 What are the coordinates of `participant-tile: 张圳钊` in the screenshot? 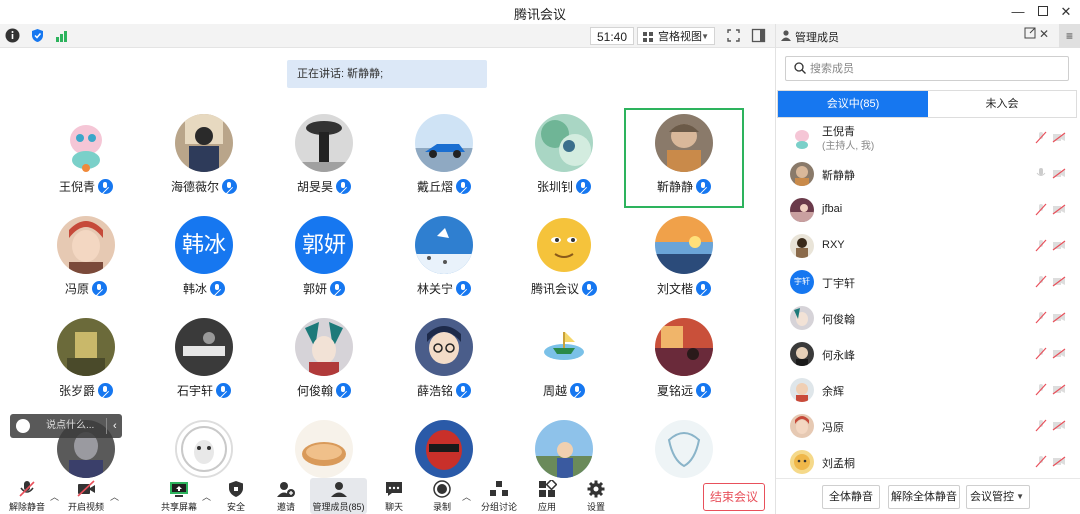 It's located at (564, 158).